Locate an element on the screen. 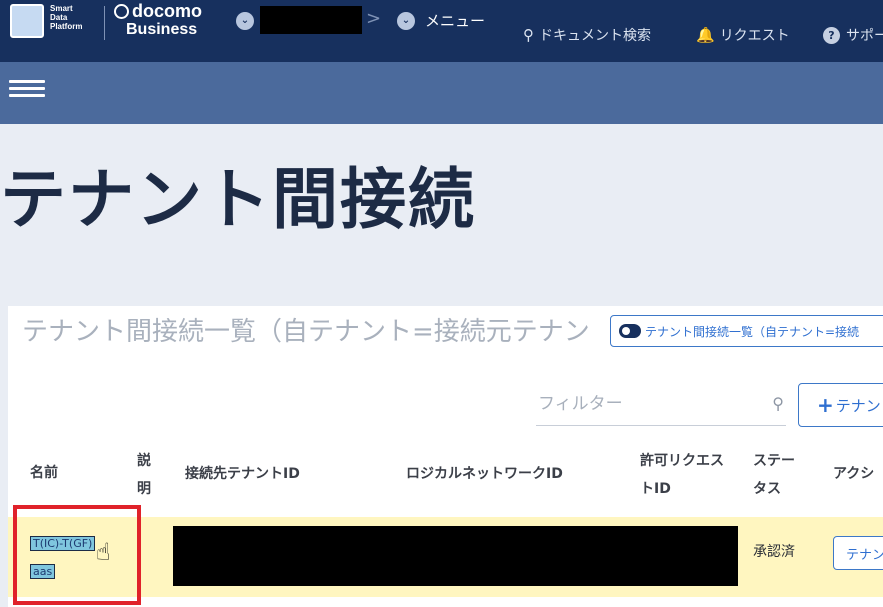 Image resolution: width=883 pixels, height=607 pixels. sdp-logo-line: Data is located at coordinates (59, 17).